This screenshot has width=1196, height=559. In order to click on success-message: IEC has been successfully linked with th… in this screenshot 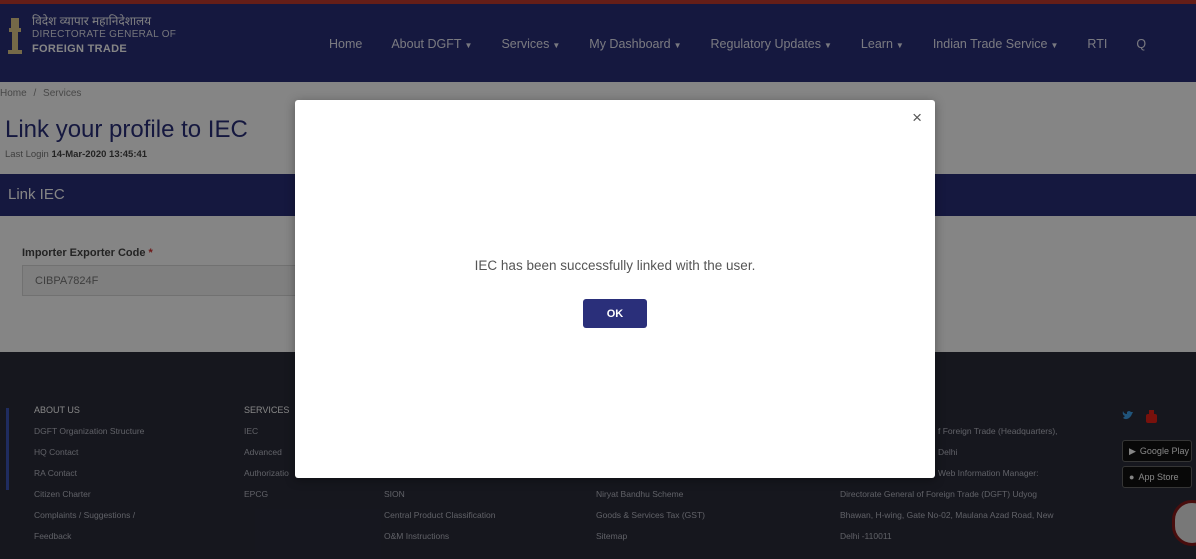, I will do `click(615, 265)`.